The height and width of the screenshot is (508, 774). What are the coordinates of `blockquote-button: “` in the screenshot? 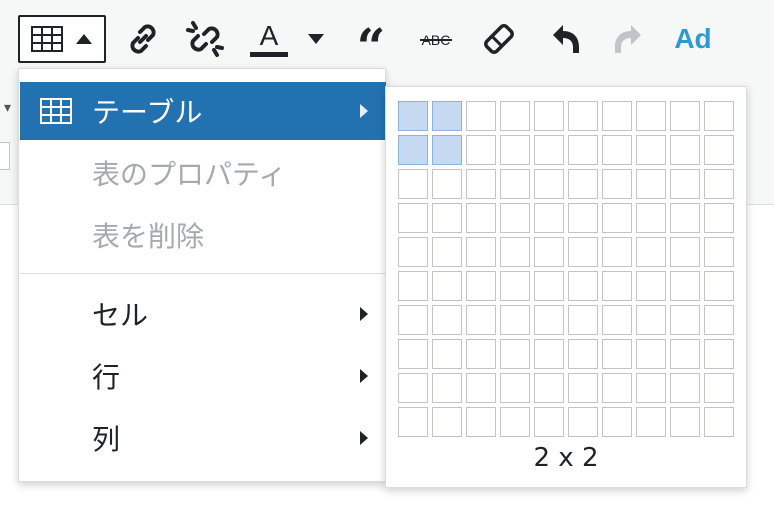 It's located at (371, 43).